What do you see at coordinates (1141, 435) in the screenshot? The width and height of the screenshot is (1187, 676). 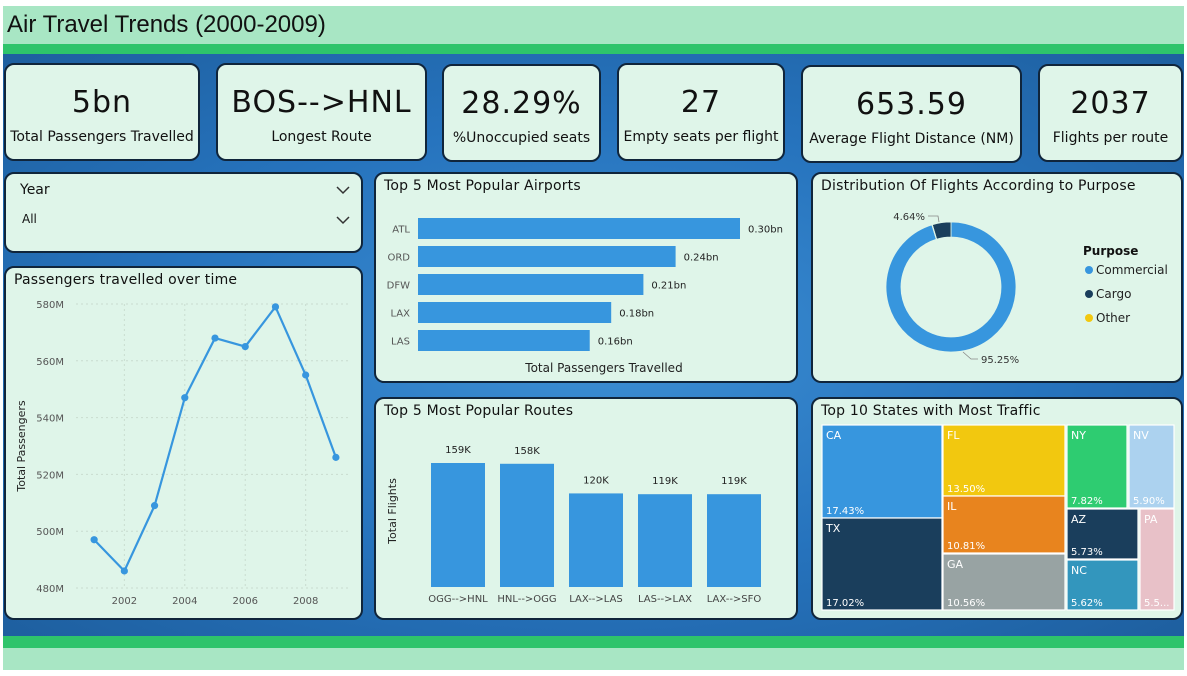 I see `tile-state-label: NV` at bounding box center [1141, 435].